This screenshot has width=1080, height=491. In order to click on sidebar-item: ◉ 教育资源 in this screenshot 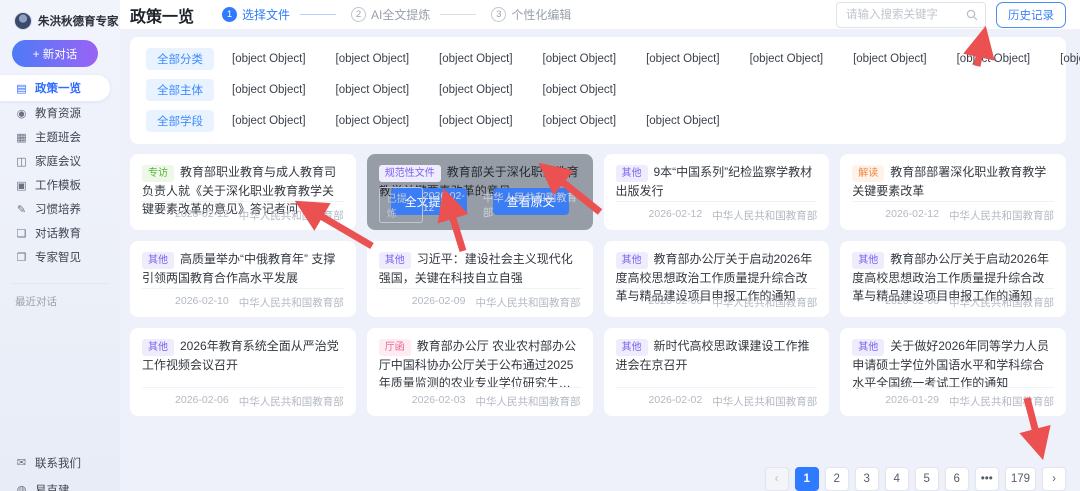, I will do `click(55, 113)`.